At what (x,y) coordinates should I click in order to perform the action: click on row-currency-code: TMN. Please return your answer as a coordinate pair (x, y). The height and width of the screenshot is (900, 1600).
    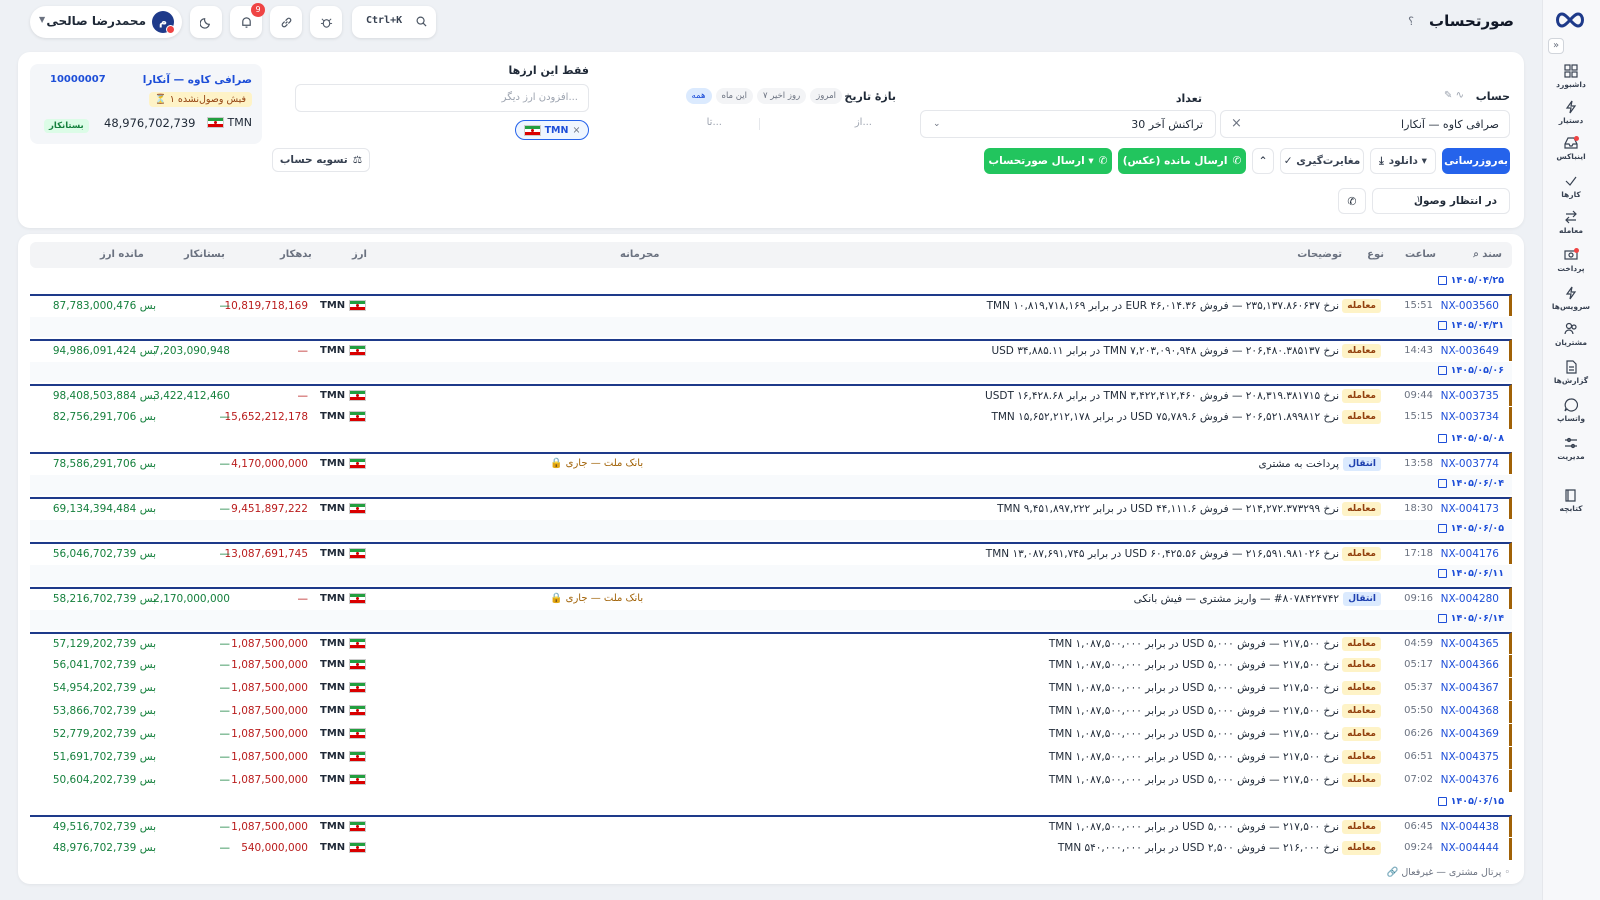
    Looking at the image, I should click on (333, 779).